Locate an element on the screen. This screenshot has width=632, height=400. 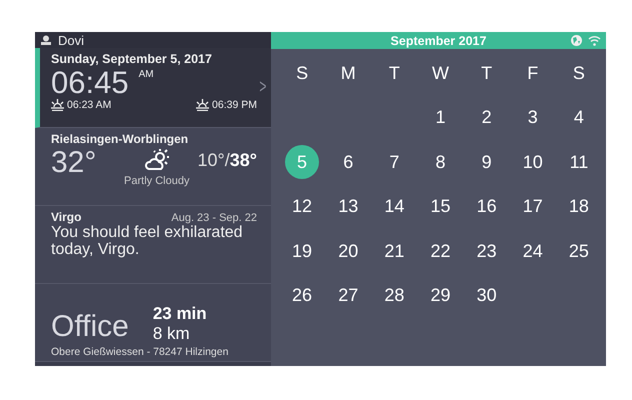
day-cell: 27 is located at coordinates (348, 295).